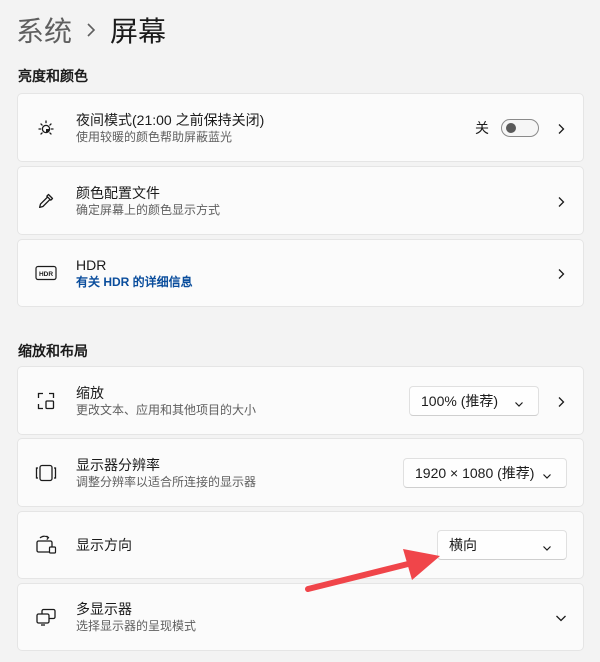 The image size is (600, 662). I want to click on breadcrumb: 系统 屏幕, so click(91, 30).